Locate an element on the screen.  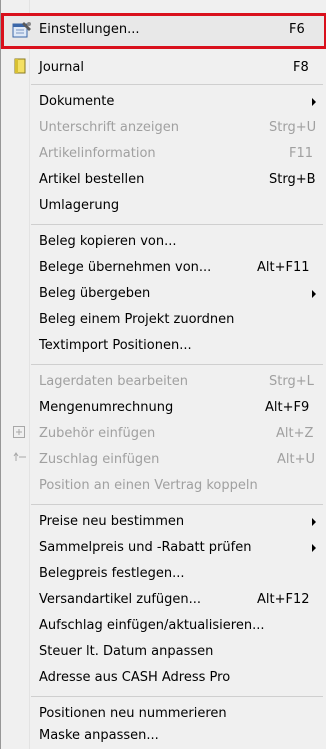
menu-item-beleg-projekt-zuordnen: Beleg einem Projekt zuordnen is located at coordinates (163, 320).